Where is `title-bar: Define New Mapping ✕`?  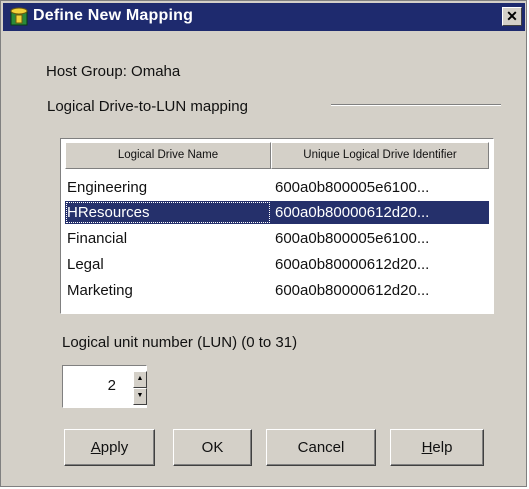
title-bar: Define New Mapping ✕ is located at coordinates (264, 17).